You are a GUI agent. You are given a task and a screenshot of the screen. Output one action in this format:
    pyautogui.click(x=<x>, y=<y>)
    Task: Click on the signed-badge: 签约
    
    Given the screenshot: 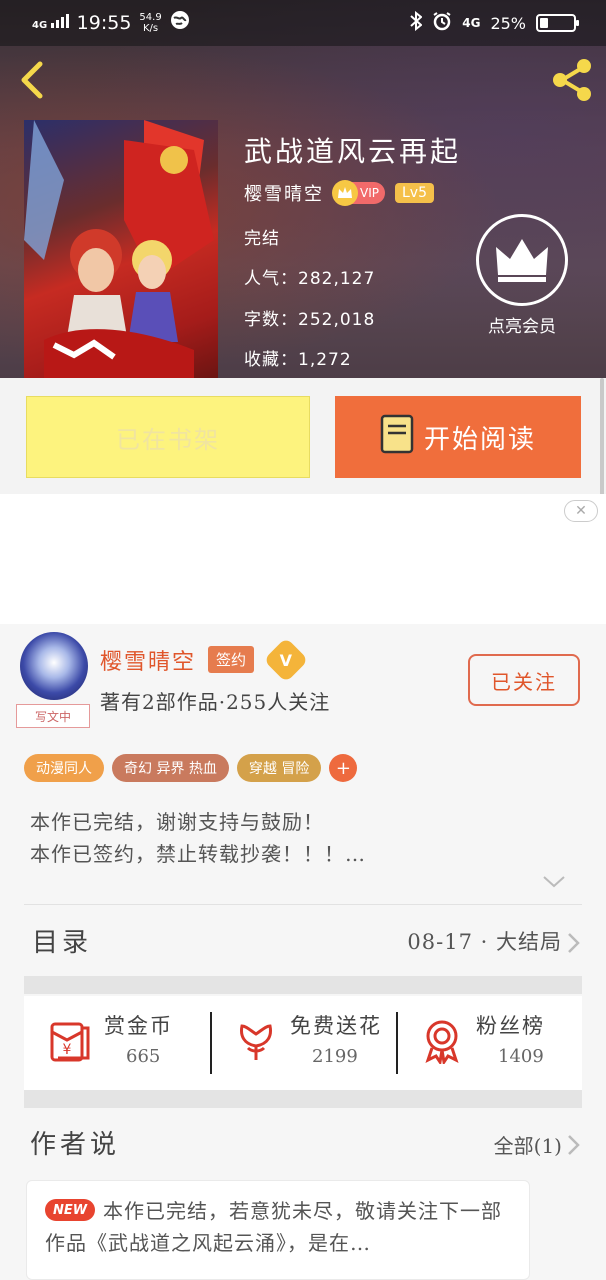 What is the action you would take?
    pyautogui.click(x=231, y=659)
    